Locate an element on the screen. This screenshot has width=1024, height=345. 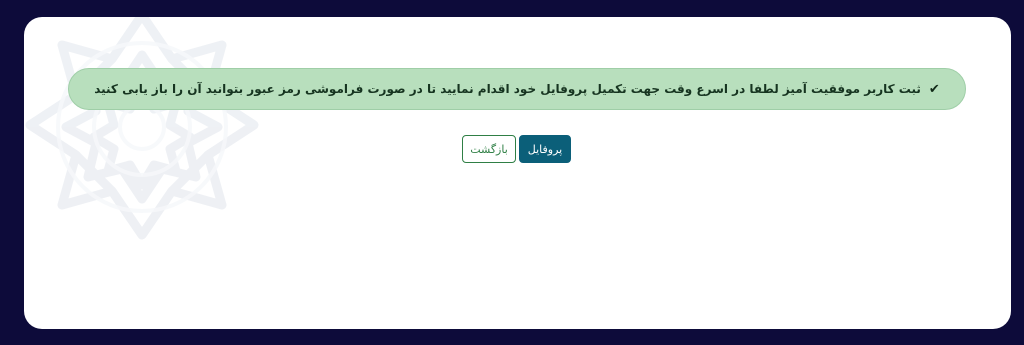
check-icon: ✔ is located at coordinates (934, 89).